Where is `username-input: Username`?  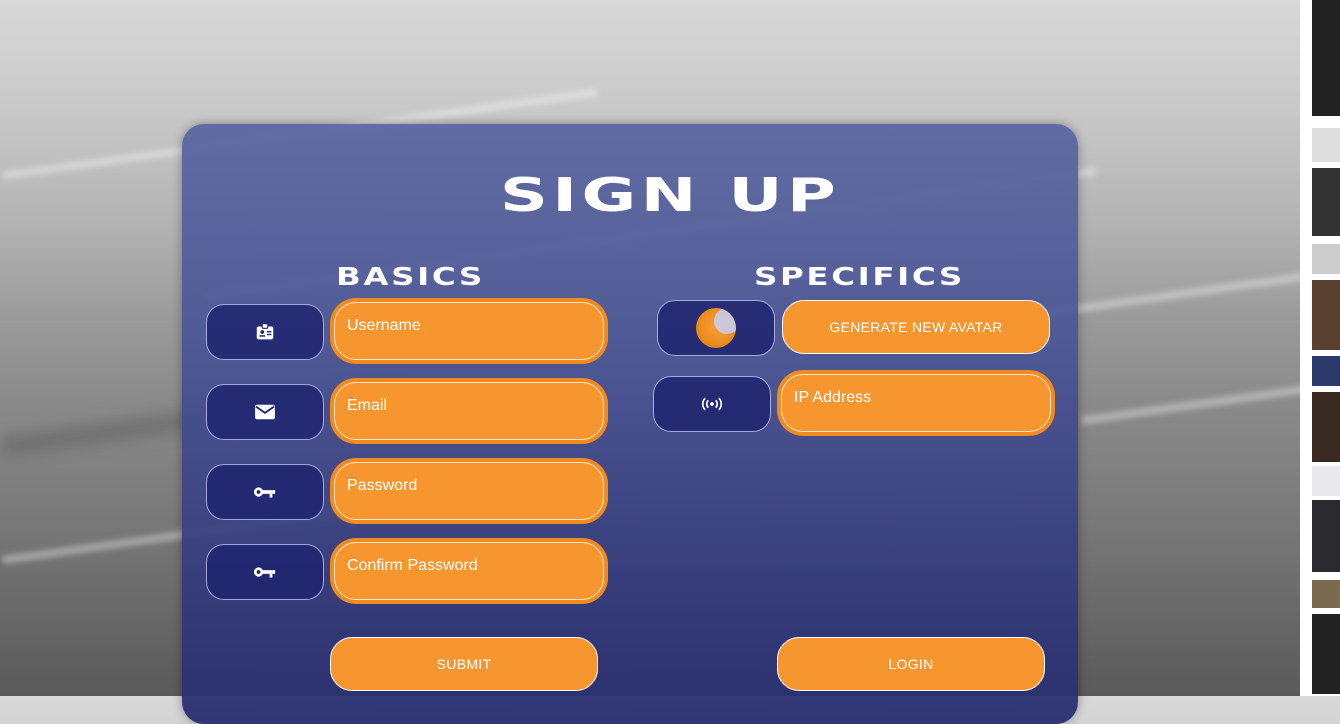
username-input: Username is located at coordinates (469, 331).